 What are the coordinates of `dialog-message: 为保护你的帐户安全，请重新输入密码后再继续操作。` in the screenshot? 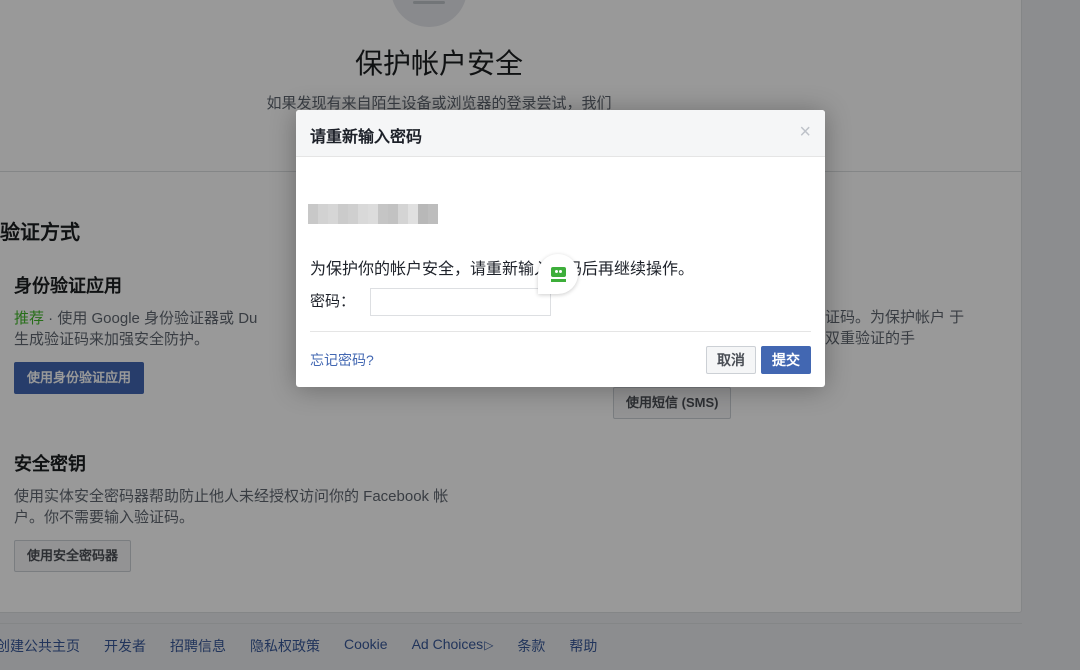 It's located at (502, 269).